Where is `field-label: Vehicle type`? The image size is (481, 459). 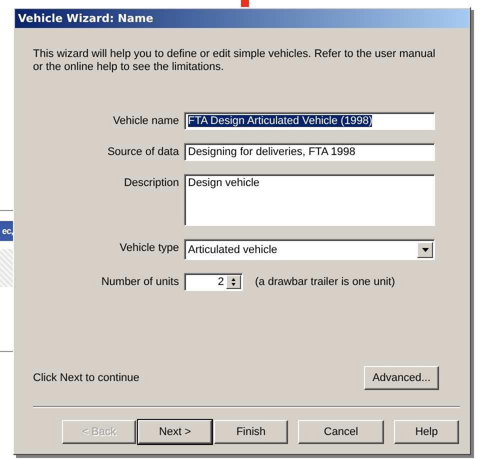 field-label: Vehicle type is located at coordinates (148, 247).